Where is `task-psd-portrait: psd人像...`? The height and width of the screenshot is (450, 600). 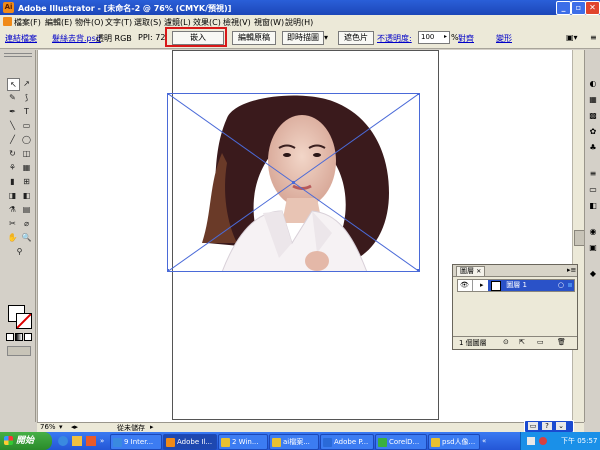
task-psd-portrait: psd人像... is located at coordinates (454, 442).